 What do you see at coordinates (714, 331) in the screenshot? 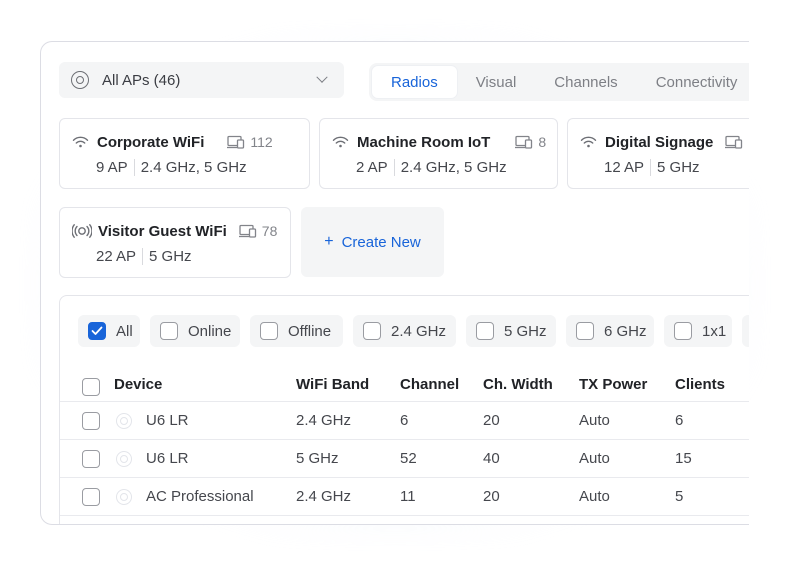
I see `filter-label: 1x1` at bounding box center [714, 331].